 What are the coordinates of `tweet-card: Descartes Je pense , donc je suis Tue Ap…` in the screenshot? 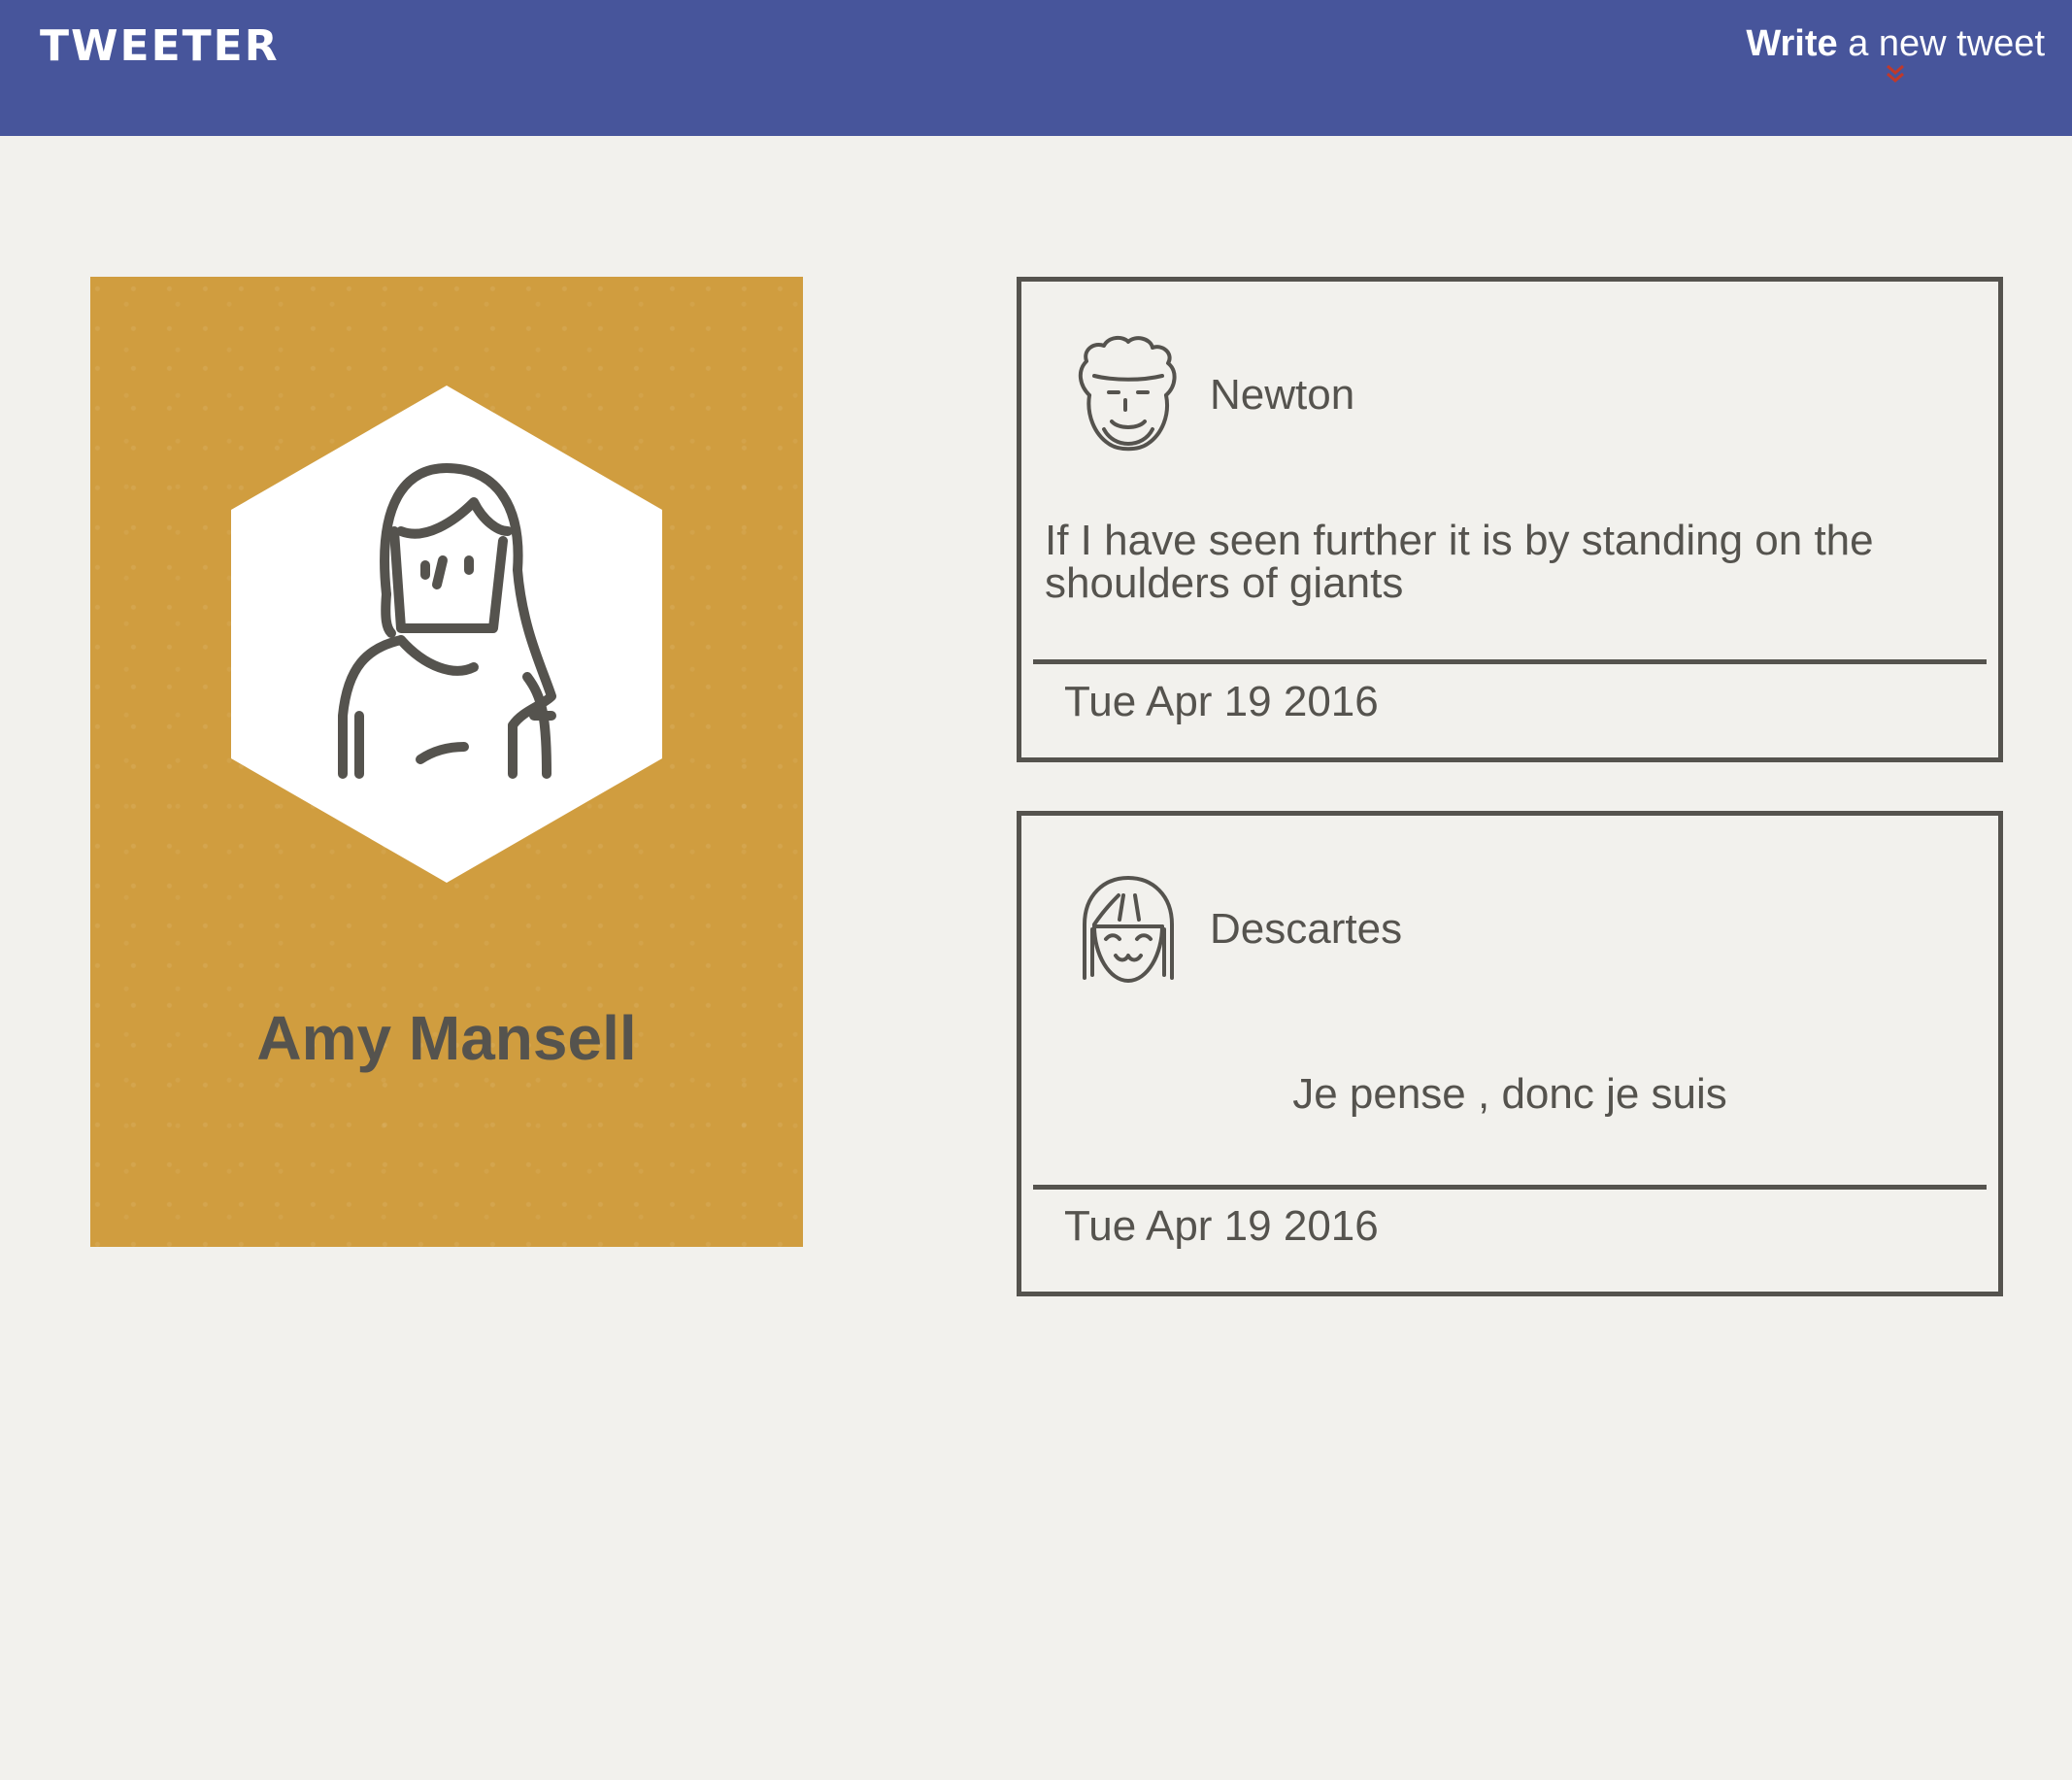 It's located at (1510, 1053).